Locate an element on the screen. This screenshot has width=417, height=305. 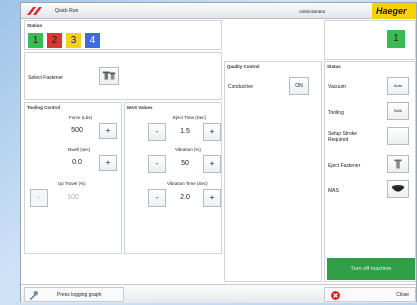
press-logging-graph-label: Press logging graph is located at coordinates (79, 295).